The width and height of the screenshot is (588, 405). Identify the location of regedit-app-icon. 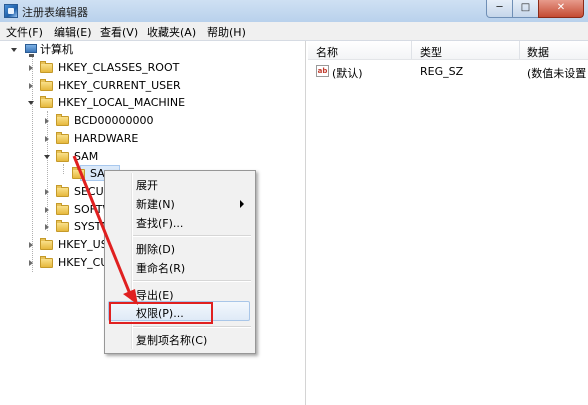
(11, 11).